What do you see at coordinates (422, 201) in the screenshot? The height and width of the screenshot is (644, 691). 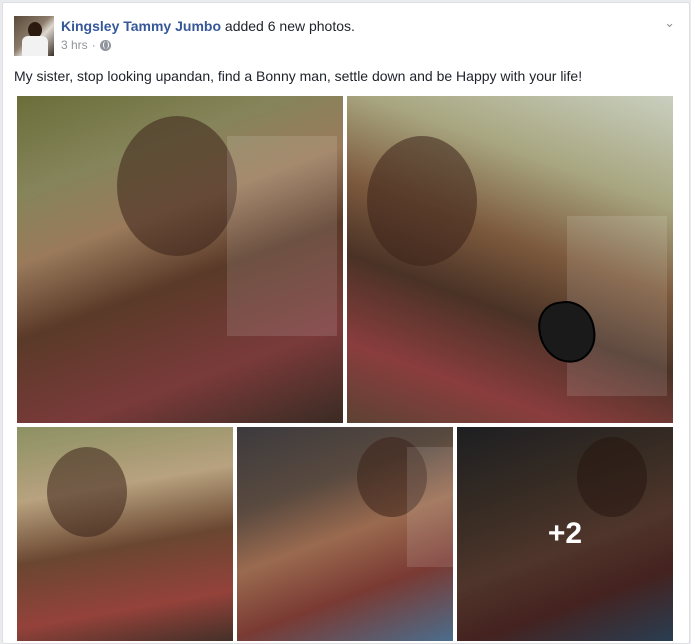 I see `photo-2-subject` at bounding box center [422, 201].